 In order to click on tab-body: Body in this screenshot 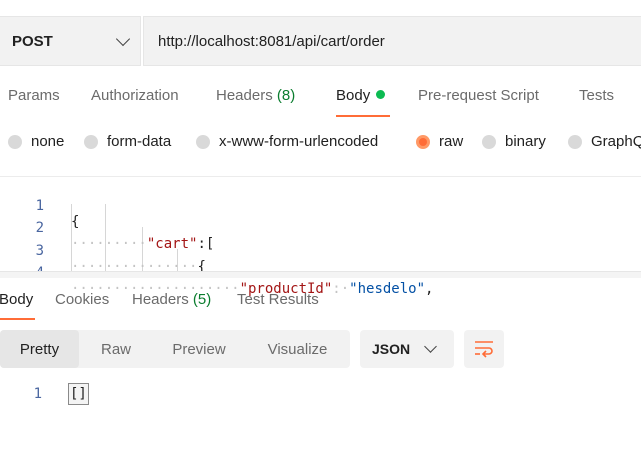, I will do `click(361, 95)`.